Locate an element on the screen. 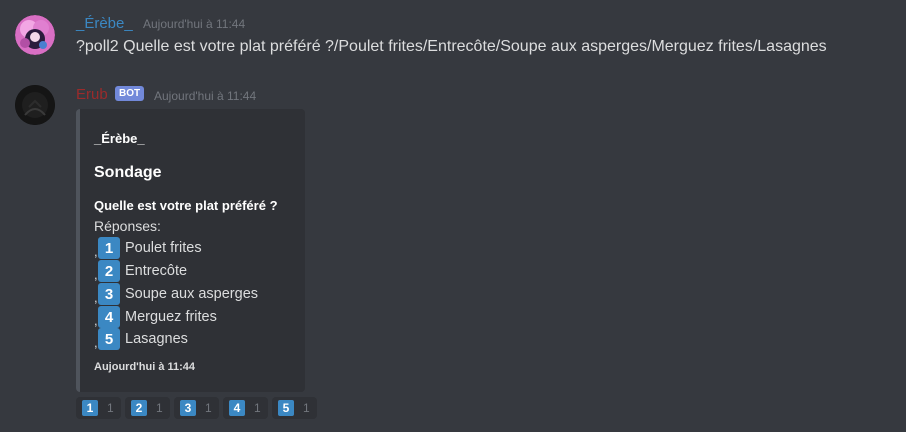 The height and width of the screenshot is (432, 906). poll-option: , 1 Poulet frites is located at coordinates (148, 248).